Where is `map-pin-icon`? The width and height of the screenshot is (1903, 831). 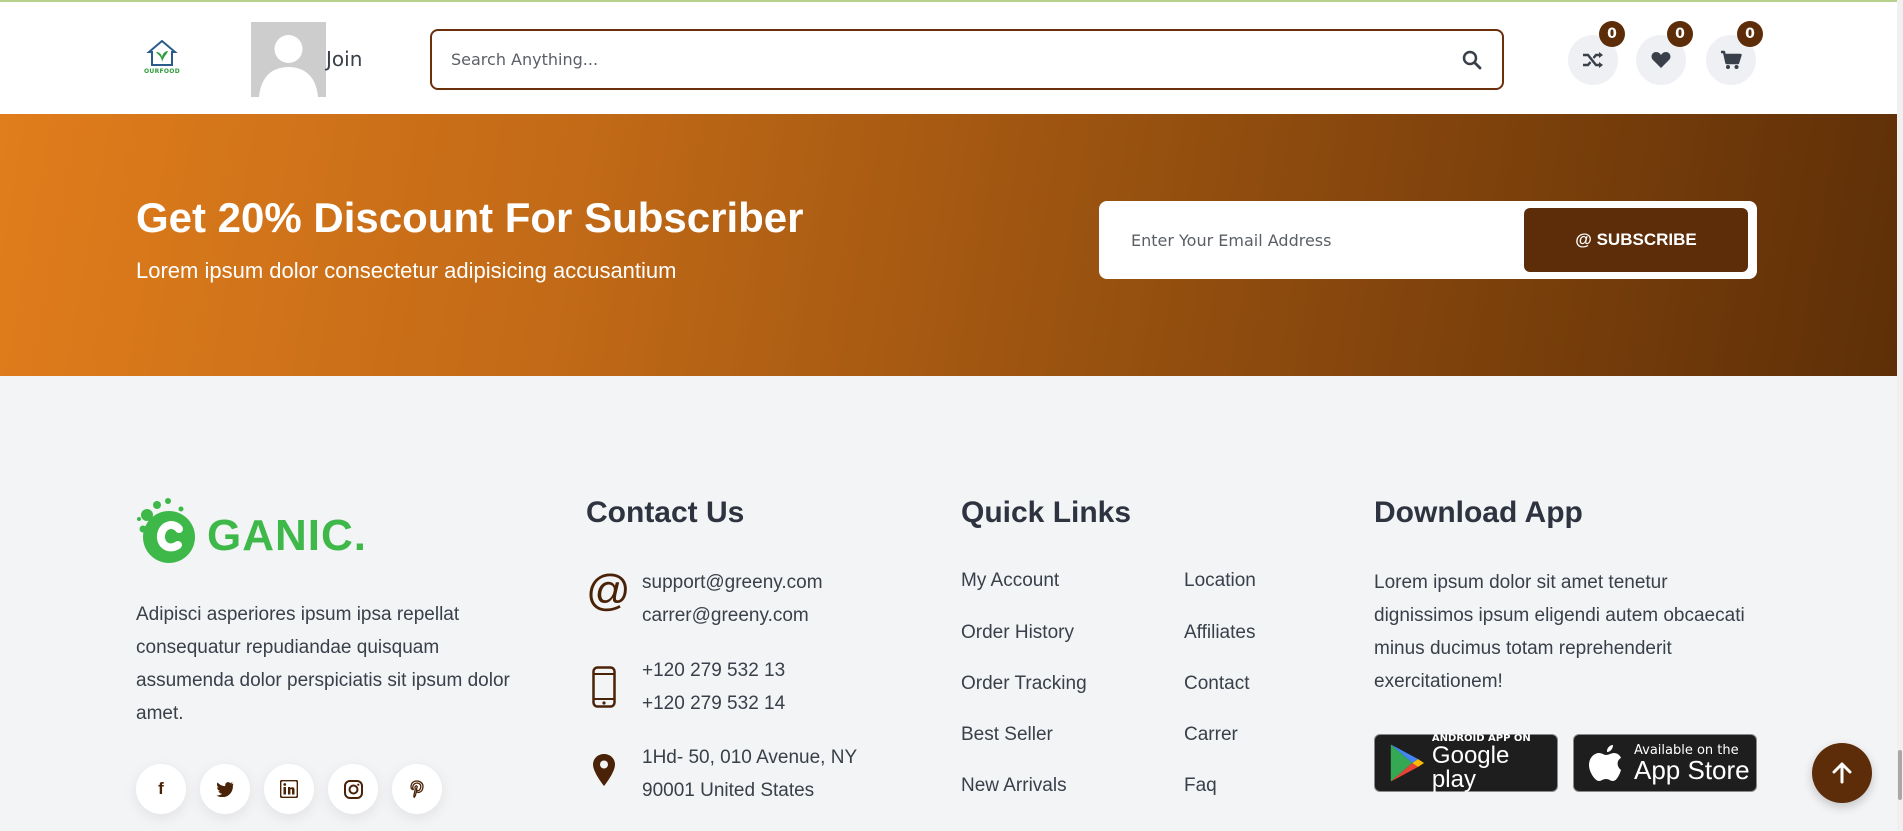
map-pin-icon is located at coordinates (604, 770).